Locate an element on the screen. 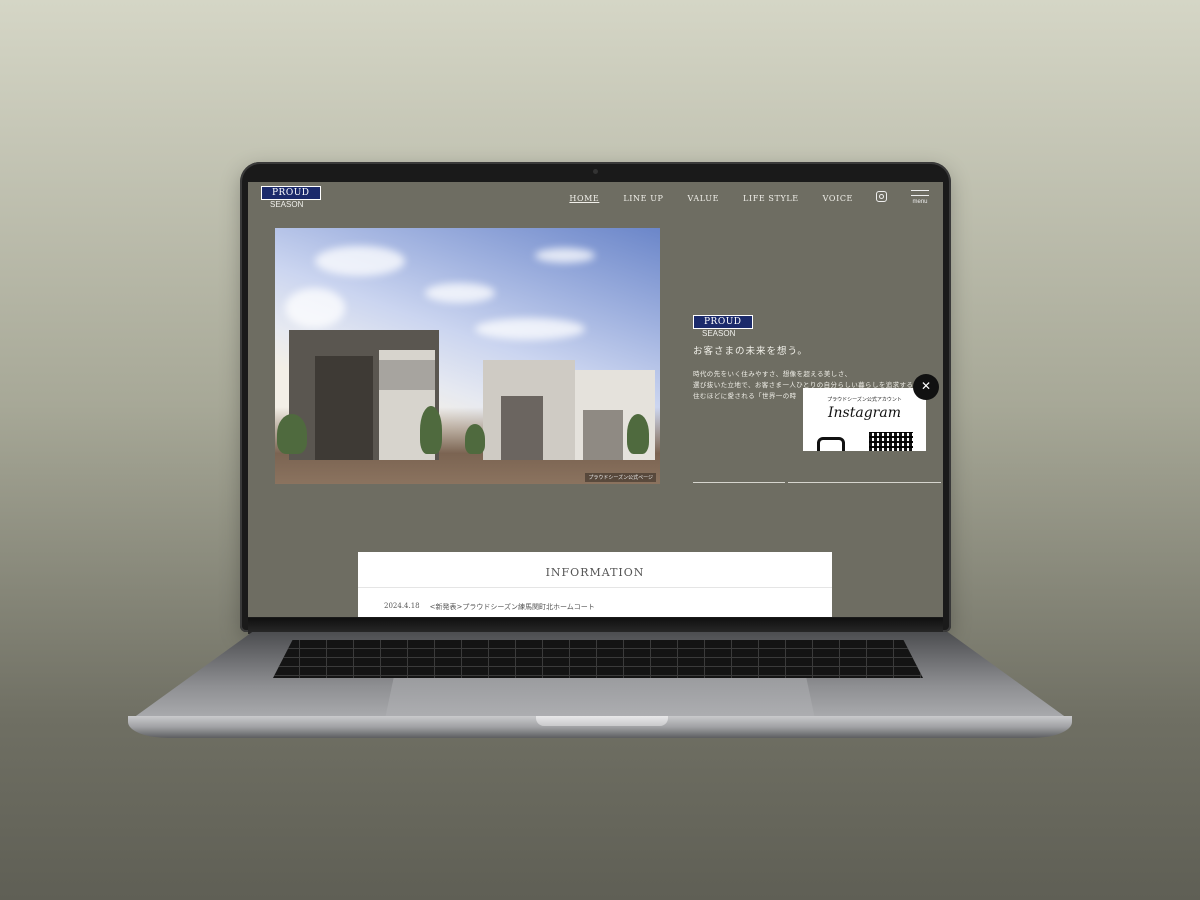  menu-label: menu is located at coordinates (920, 202).